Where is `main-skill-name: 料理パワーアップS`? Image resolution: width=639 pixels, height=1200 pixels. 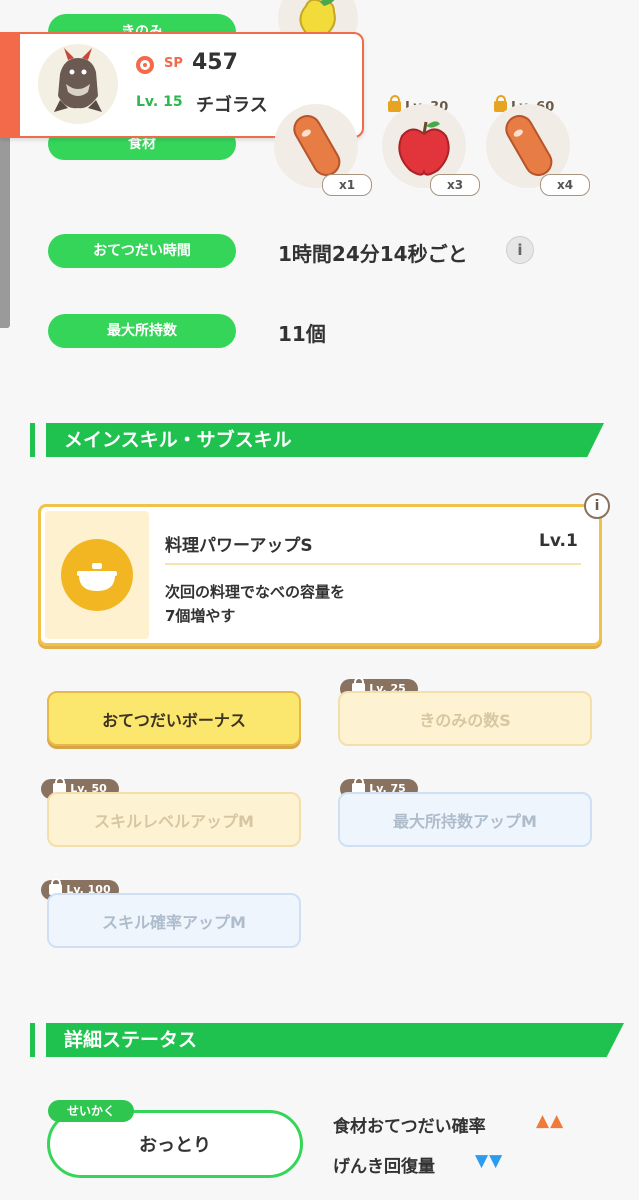
main-skill-name: 料理パワーアップS is located at coordinates (239, 546).